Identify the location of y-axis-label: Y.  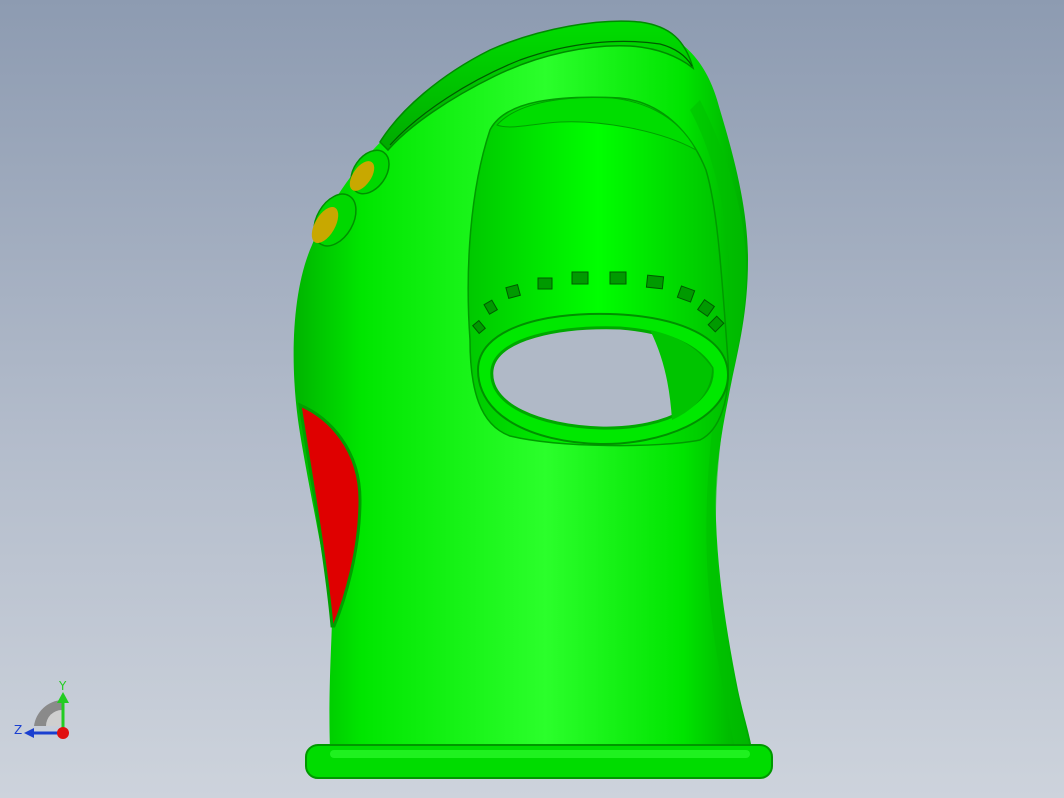
(62, 686).